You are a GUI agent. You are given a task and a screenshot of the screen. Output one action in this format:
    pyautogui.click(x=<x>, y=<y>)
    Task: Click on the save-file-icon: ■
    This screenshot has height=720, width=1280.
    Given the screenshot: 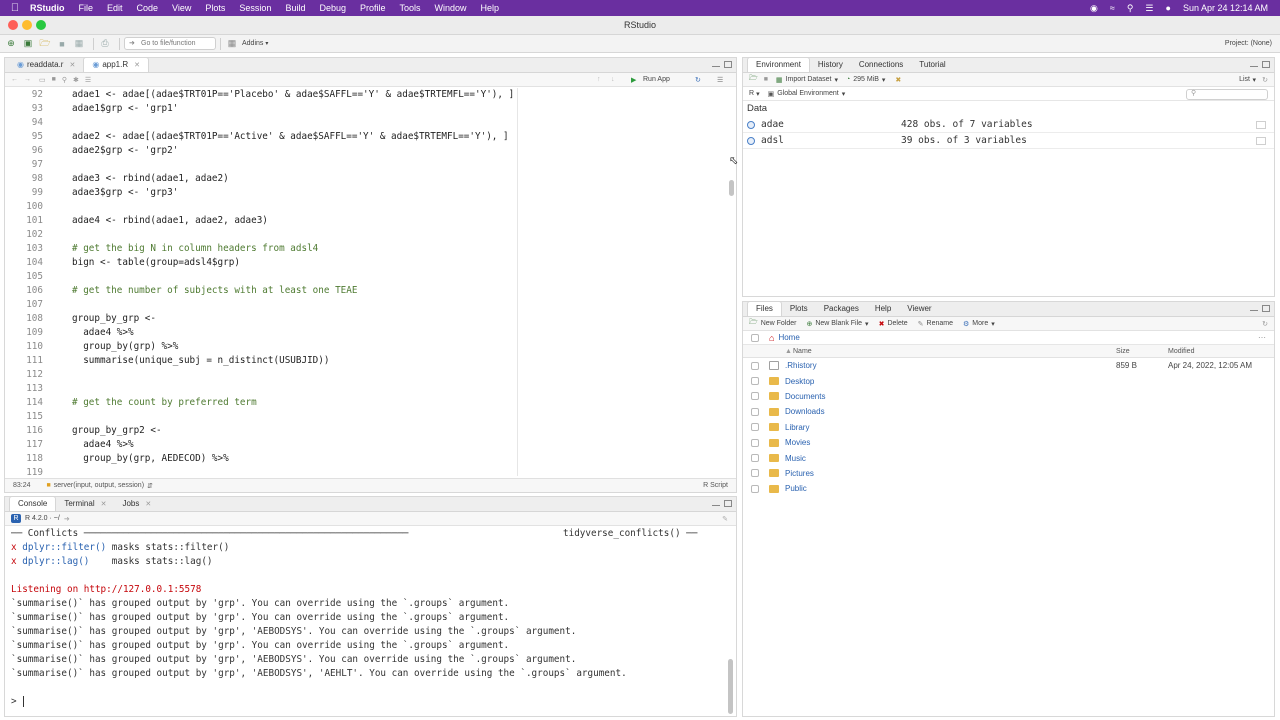 What is the action you would take?
    pyautogui.click(x=54, y=79)
    